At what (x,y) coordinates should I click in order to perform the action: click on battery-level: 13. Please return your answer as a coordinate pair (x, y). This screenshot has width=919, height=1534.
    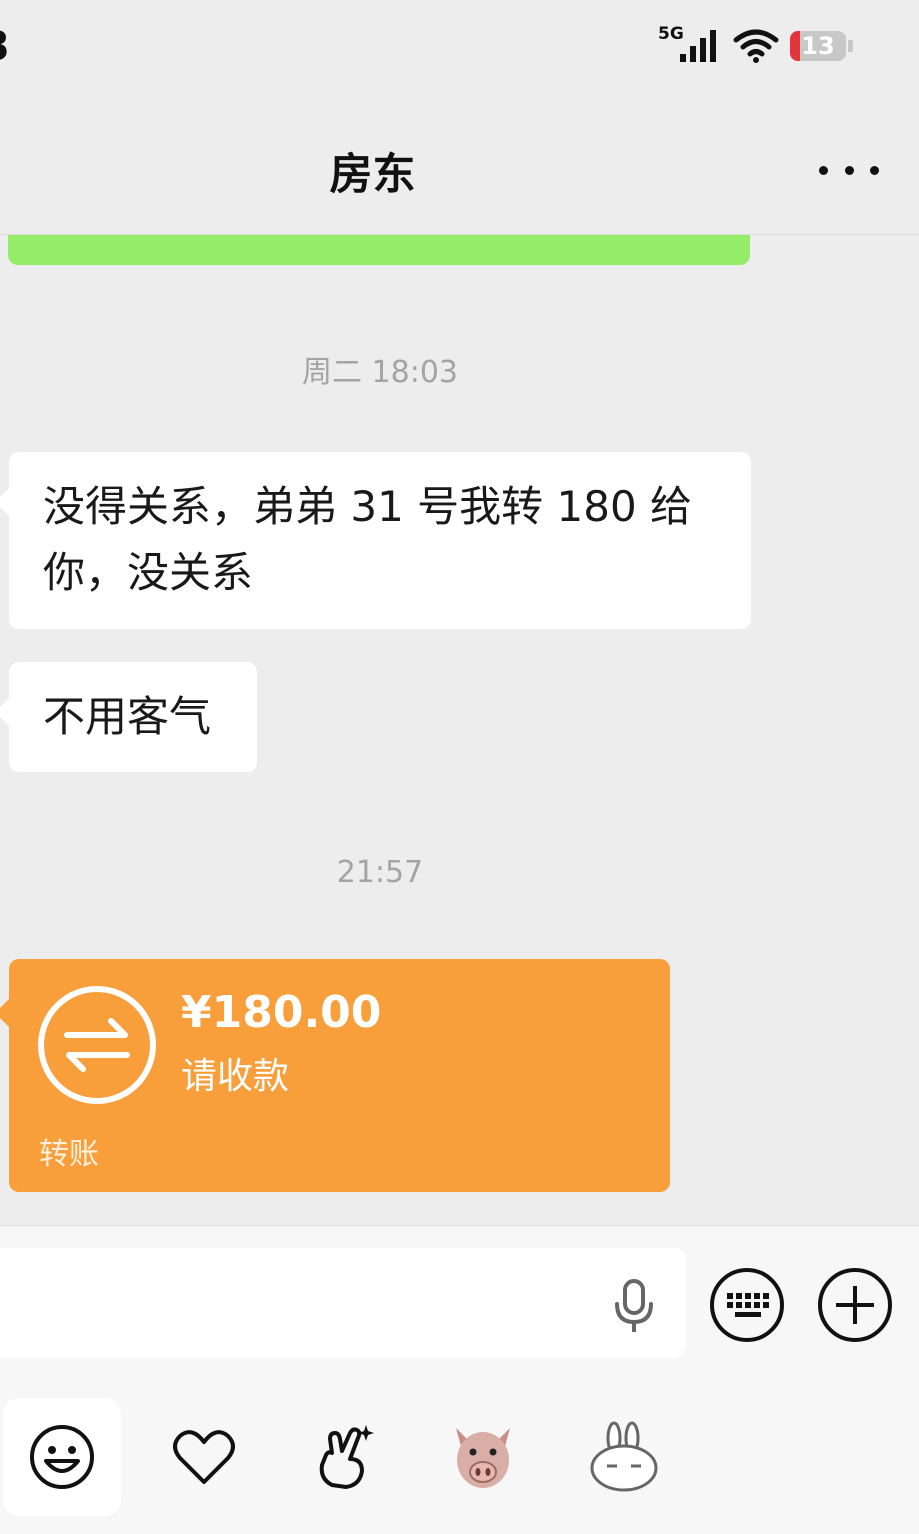
    Looking at the image, I should click on (818, 46).